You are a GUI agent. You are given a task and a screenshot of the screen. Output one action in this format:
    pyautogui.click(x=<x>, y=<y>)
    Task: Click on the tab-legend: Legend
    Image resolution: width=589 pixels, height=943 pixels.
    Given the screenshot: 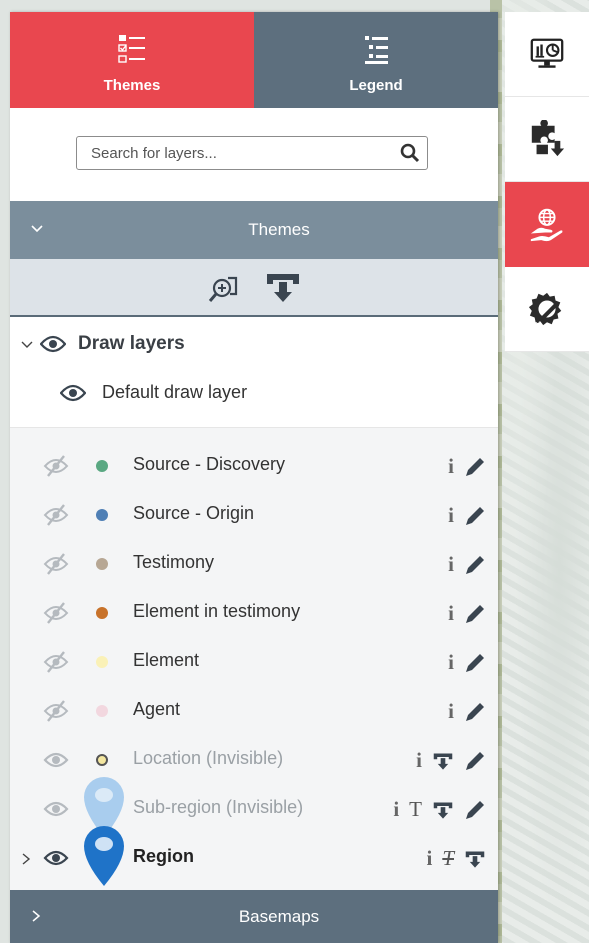 What is the action you would take?
    pyautogui.click(x=376, y=60)
    